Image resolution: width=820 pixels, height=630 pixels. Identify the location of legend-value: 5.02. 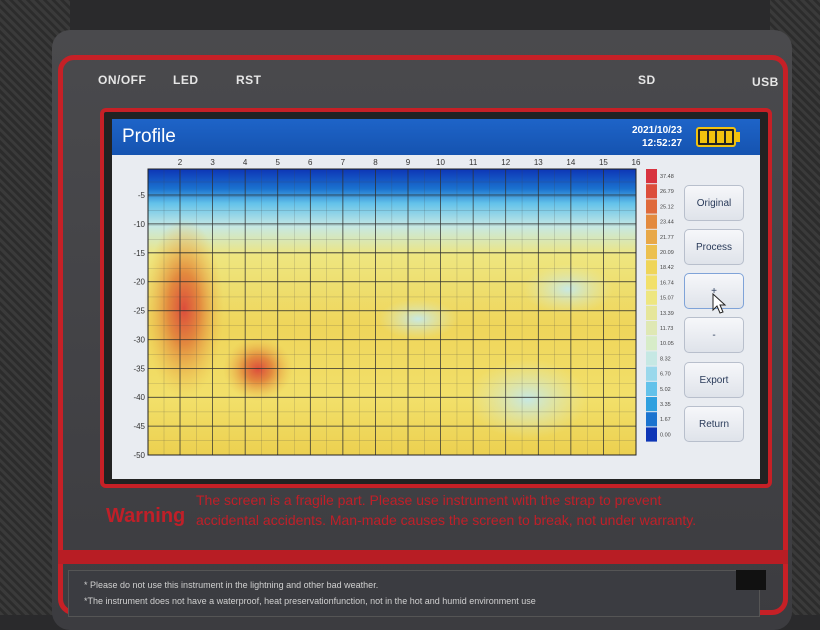
(665, 390).